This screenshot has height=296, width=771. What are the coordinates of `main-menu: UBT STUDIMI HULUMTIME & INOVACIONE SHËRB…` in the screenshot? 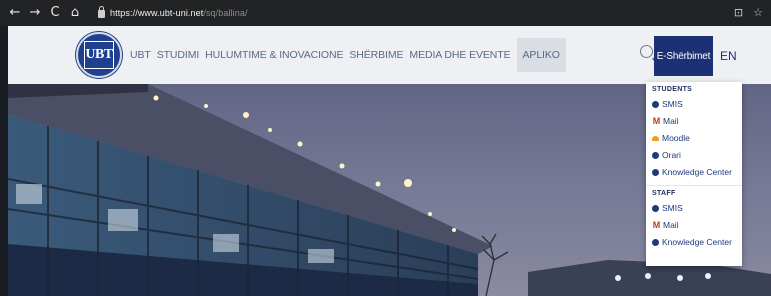 It's located at (351, 55).